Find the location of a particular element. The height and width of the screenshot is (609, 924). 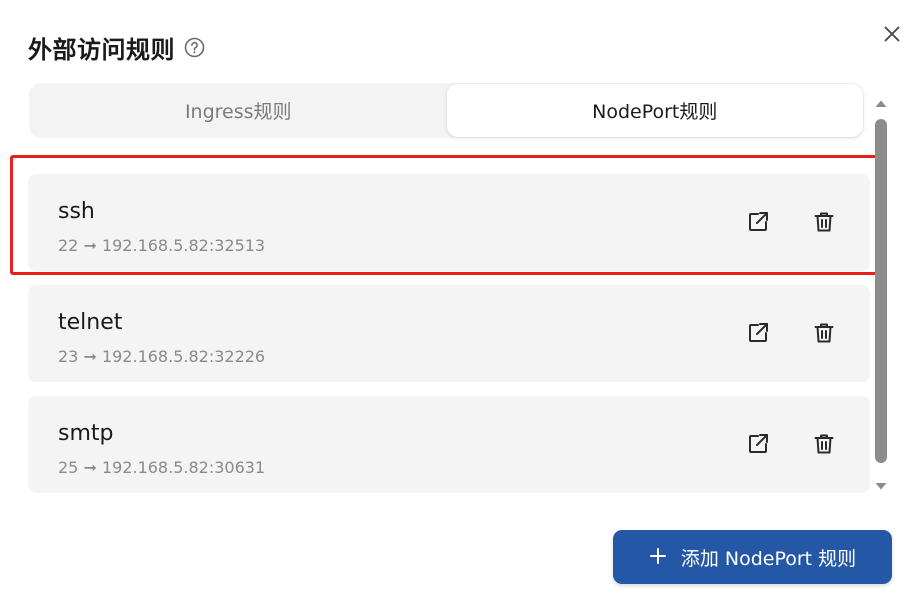

plus-icon is located at coordinates (658, 557).